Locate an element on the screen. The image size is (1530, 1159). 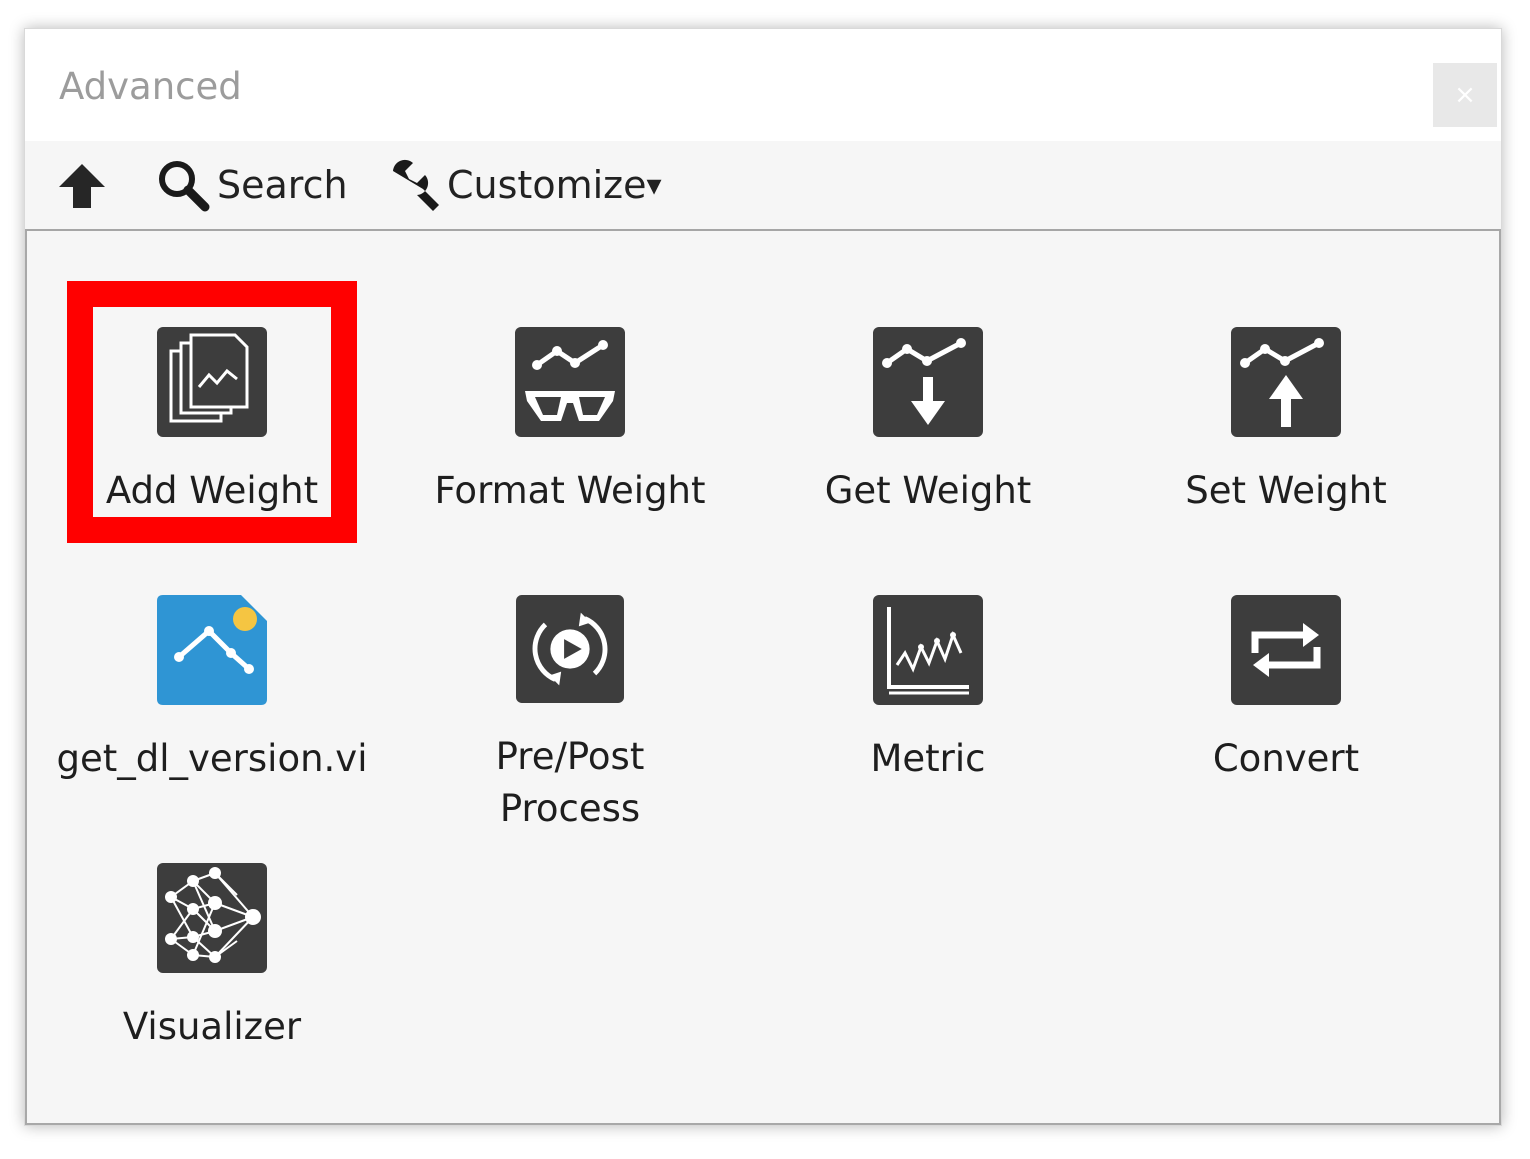
tile-label: Metric is located at coordinates (928, 758).